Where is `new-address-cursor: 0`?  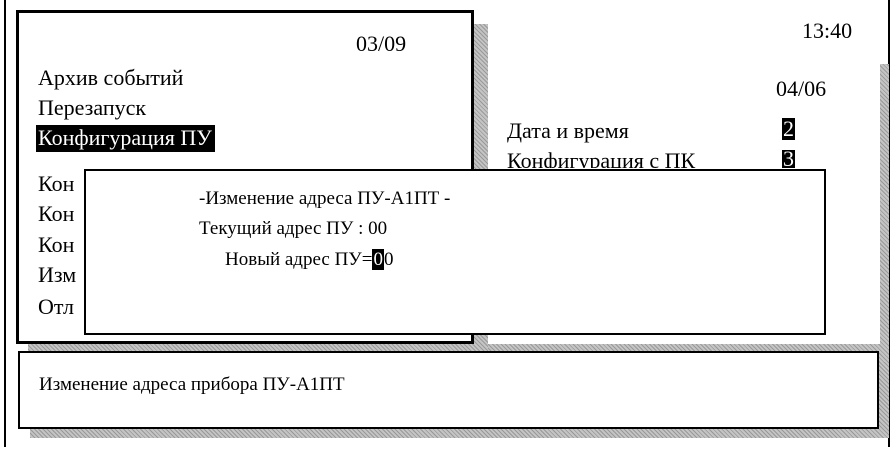
new-address-cursor: 0 is located at coordinates (378, 259).